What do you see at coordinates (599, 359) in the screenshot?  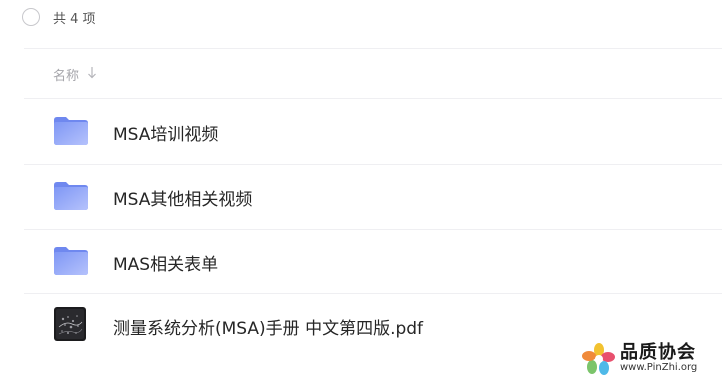 I see `flower-logo-icon` at bounding box center [599, 359].